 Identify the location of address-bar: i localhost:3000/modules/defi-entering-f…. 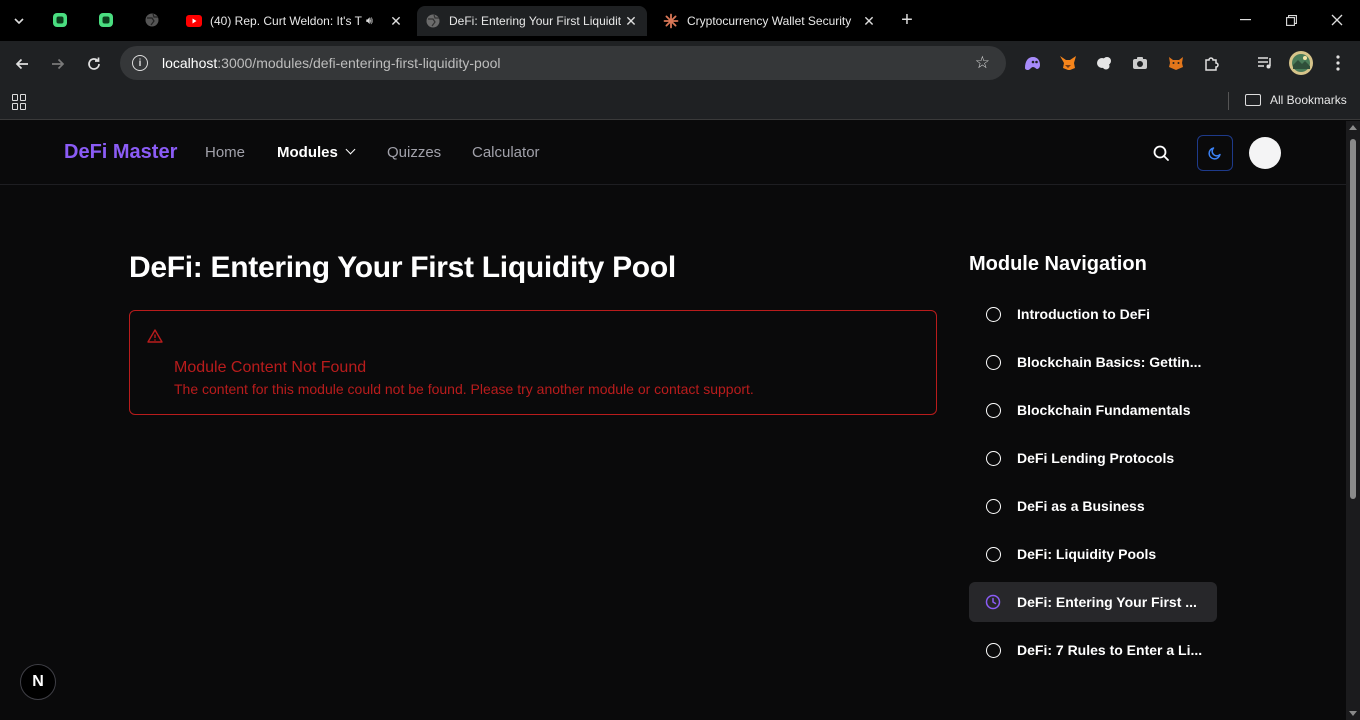
(563, 63).